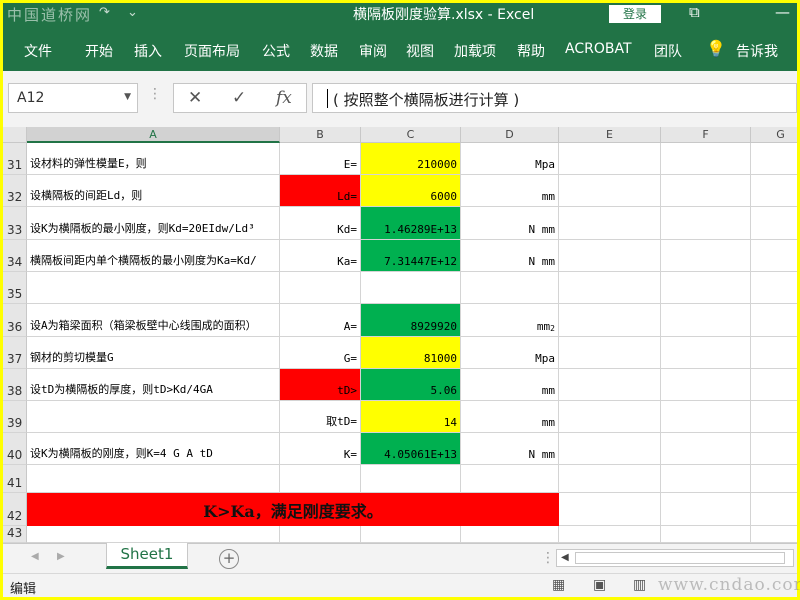 The width and height of the screenshot is (800, 600). What do you see at coordinates (132, 12) in the screenshot?
I see `customize-toolbar-icon: ⌄` at bounding box center [132, 12].